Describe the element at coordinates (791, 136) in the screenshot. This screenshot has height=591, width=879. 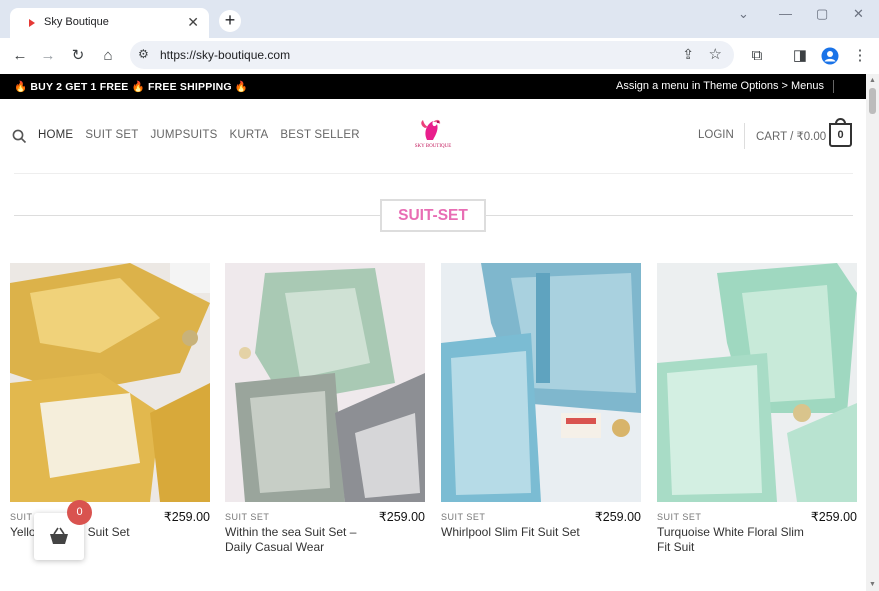
I see `cart-link: CART / ₹0.00` at that location.